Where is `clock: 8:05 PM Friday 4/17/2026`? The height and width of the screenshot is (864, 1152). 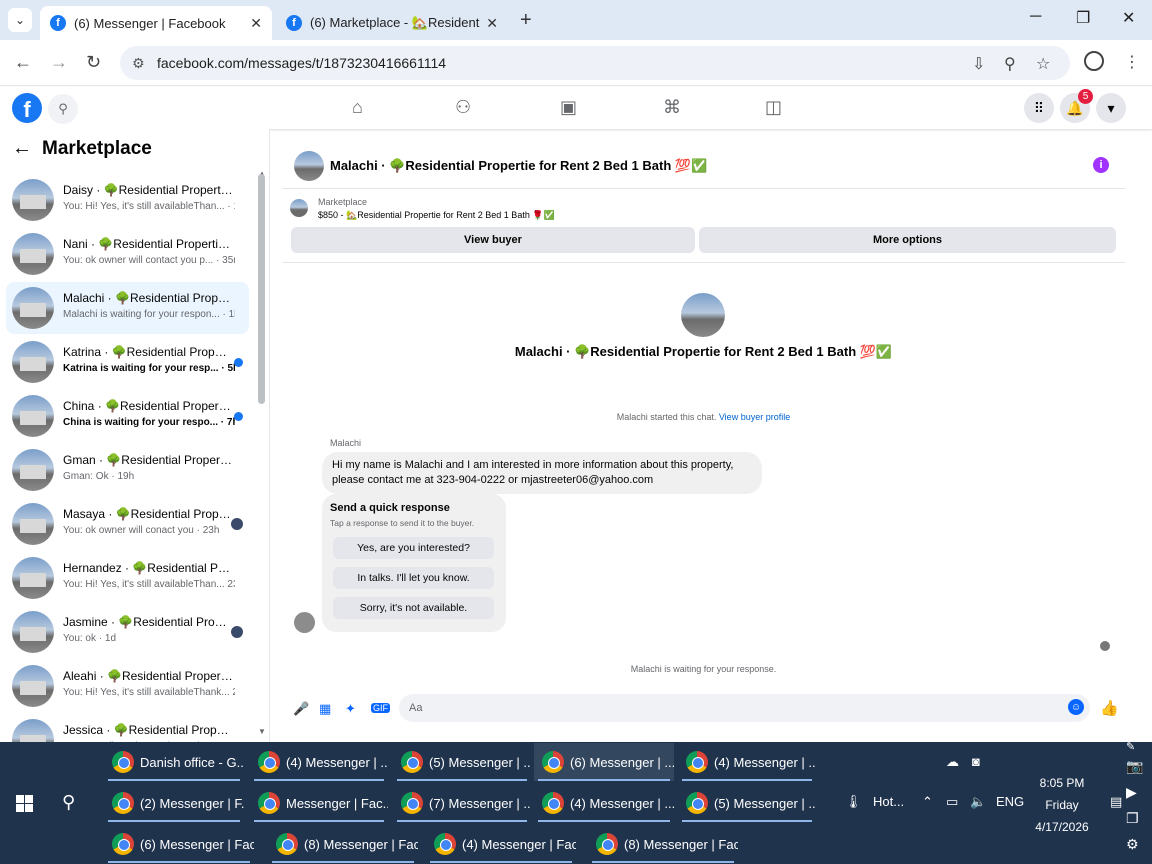 clock: 8:05 PM Friday 4/17/2026 is located at coordinates (1062, 805).